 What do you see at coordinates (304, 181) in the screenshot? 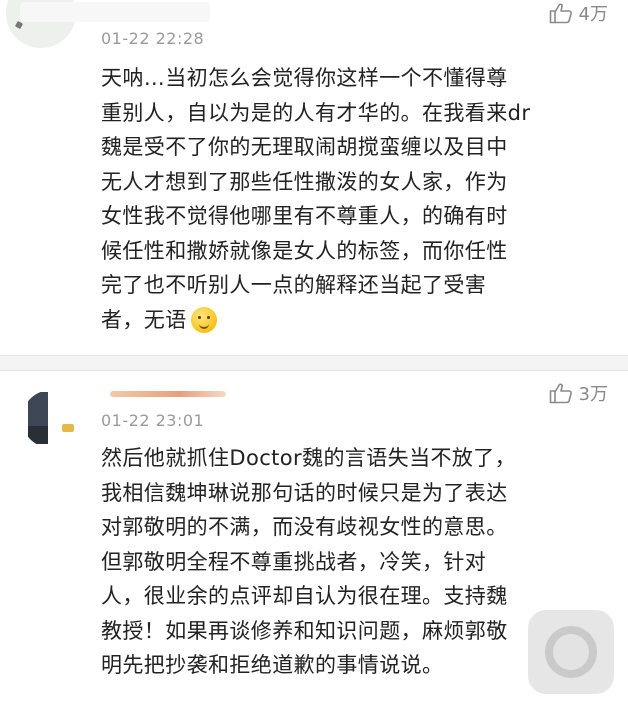
I see `comment-line: 无人才想到了那些任性撒泼的女人家，作为` at bounding box center [304, 181].